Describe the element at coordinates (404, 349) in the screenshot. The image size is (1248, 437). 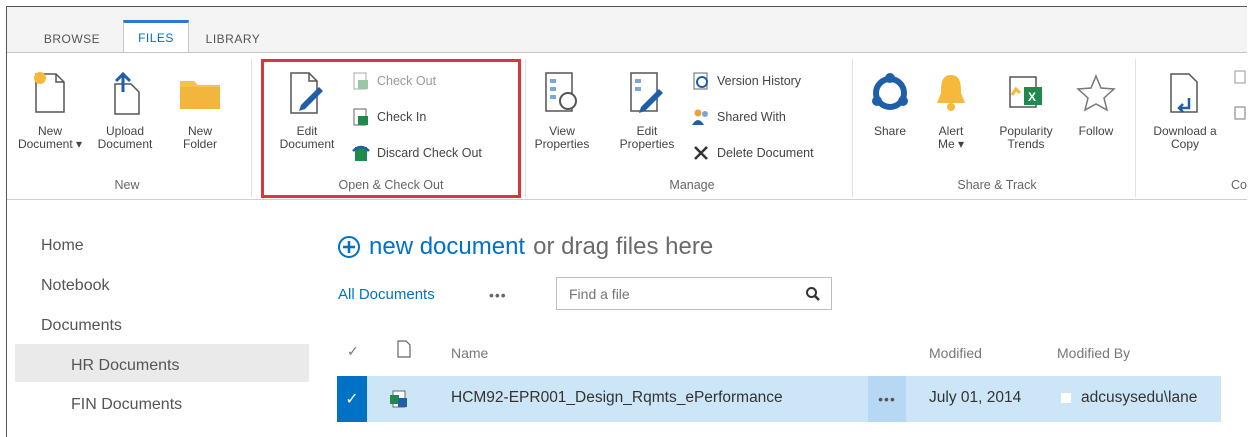
I see `file-type-header-icon` at that location.